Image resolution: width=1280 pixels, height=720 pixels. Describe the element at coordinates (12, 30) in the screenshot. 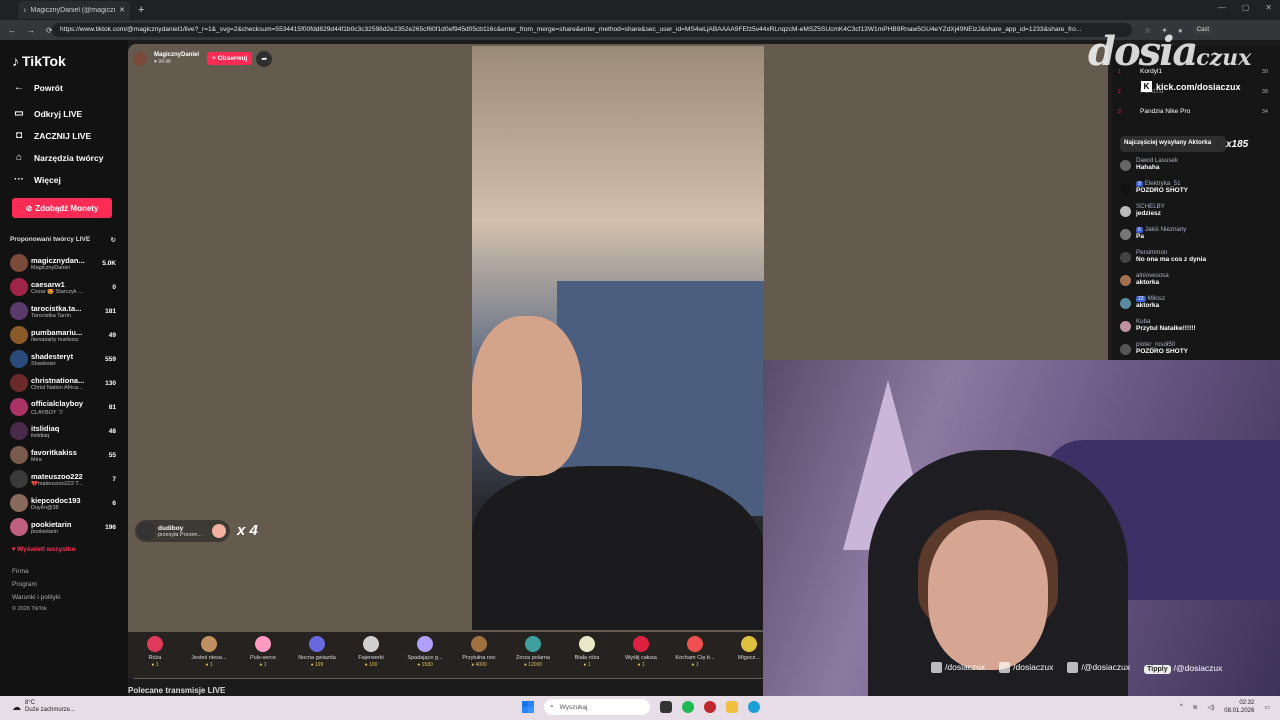

I see `back-icon: ←` at that location.